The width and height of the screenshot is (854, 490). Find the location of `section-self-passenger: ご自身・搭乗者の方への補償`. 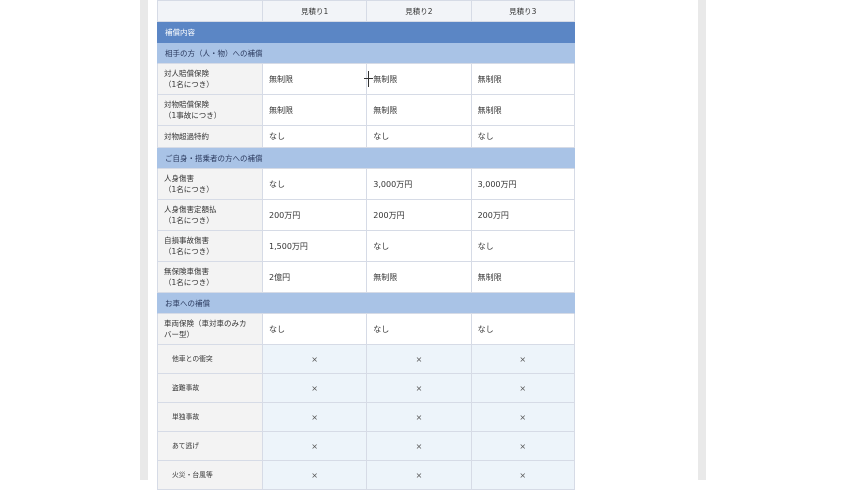

section-self-passenger: ご自身・搭乗者の方への補償 is located at coordinates (366, 158).